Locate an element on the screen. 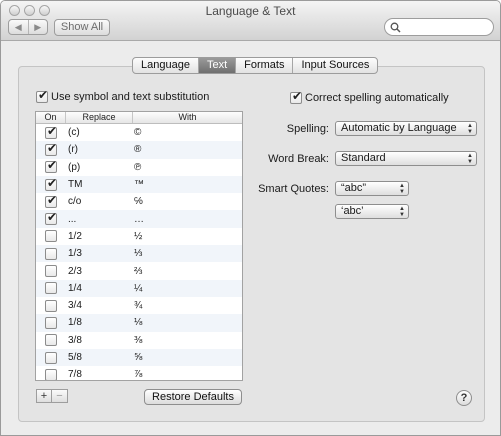 Image resolution: width=501 pixels, height=436 pixels. table-row: 1/3 ⅓ is located at coordinates (139, 254).